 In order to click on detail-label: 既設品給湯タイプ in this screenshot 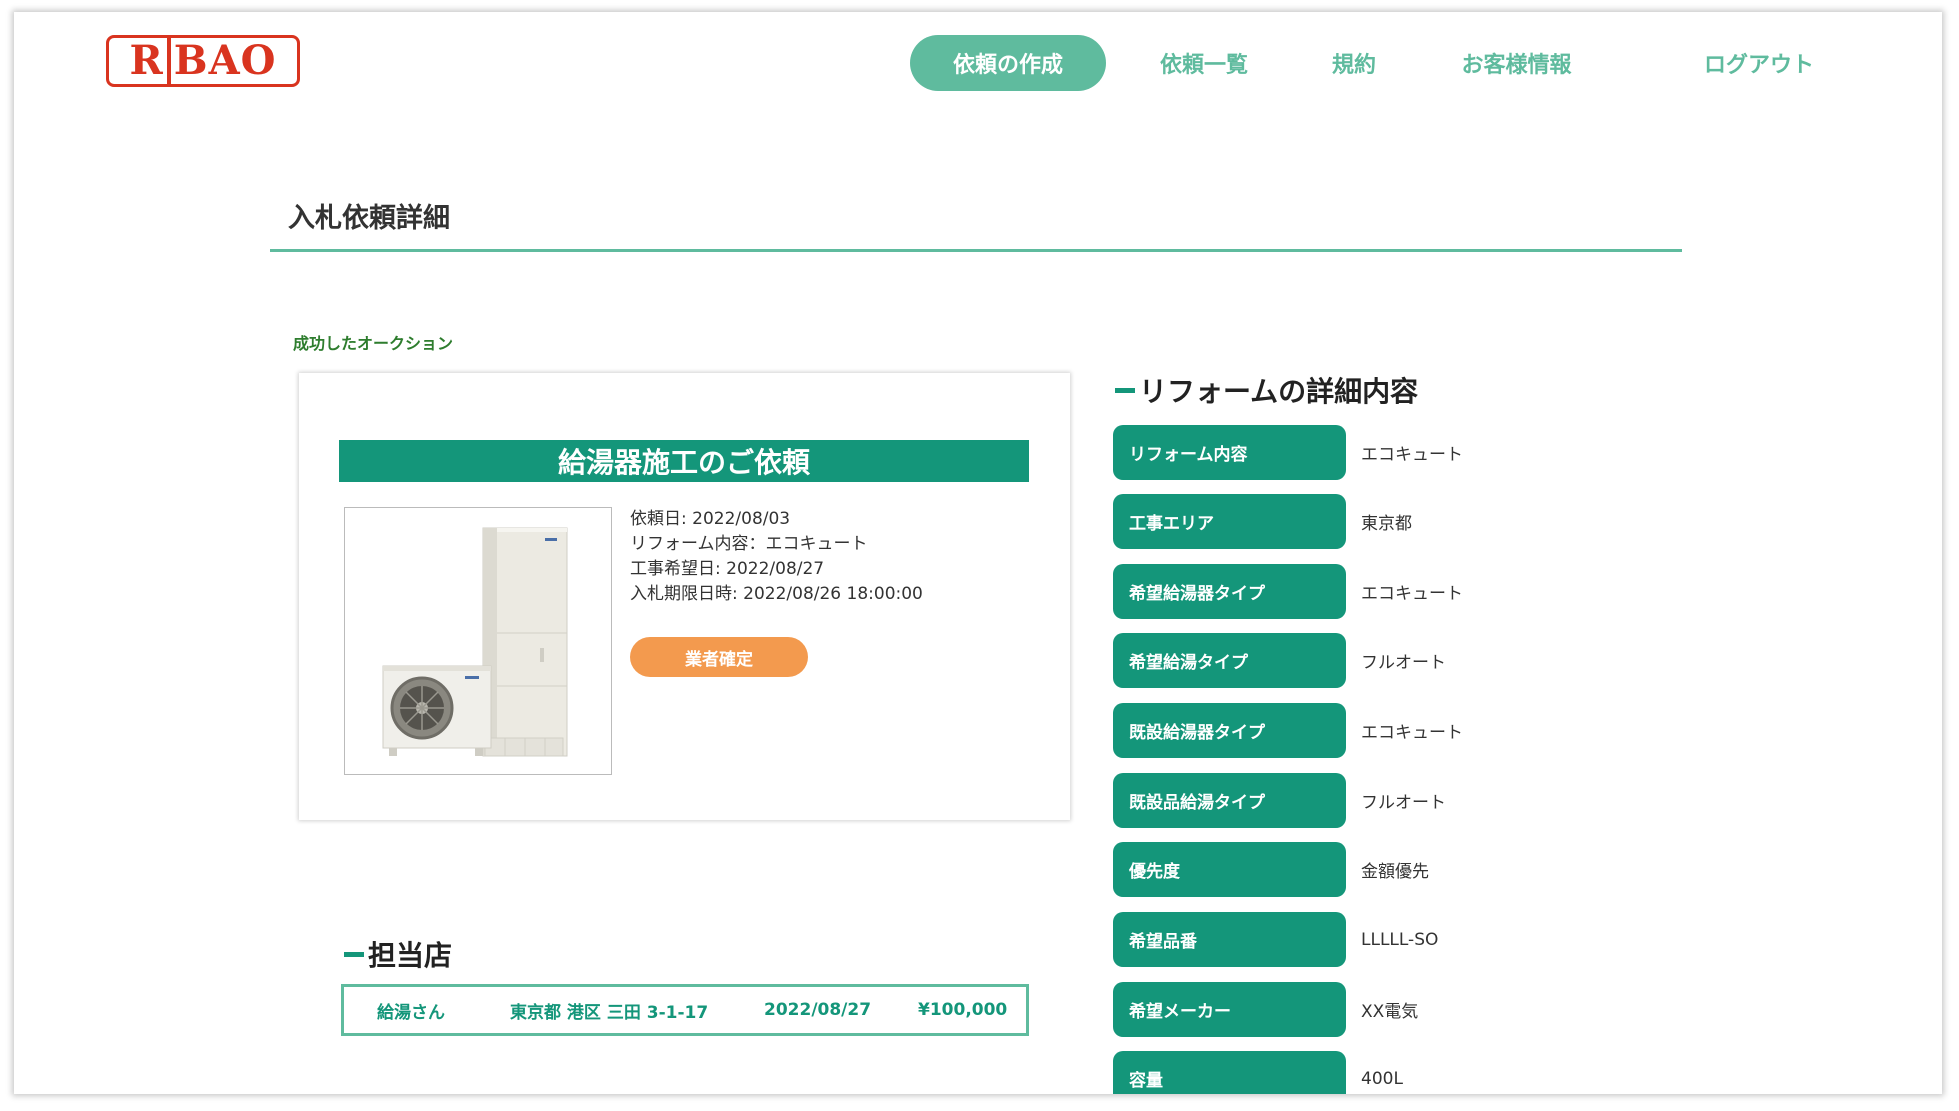, I will do `click(1229, 800)`.